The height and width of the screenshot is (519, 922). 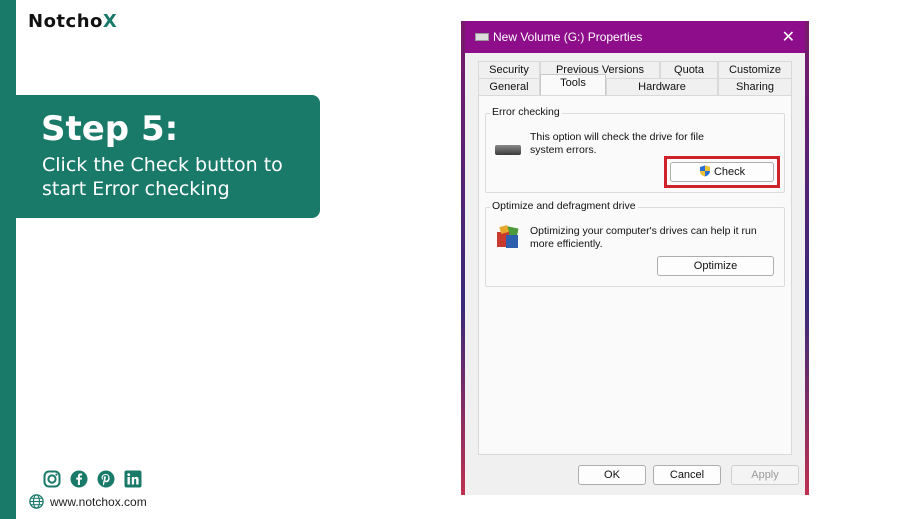 What do you see at coordinates (509, 69) in the screenshot?
I see `tab-security: Security` at bounding box center [509, 69].